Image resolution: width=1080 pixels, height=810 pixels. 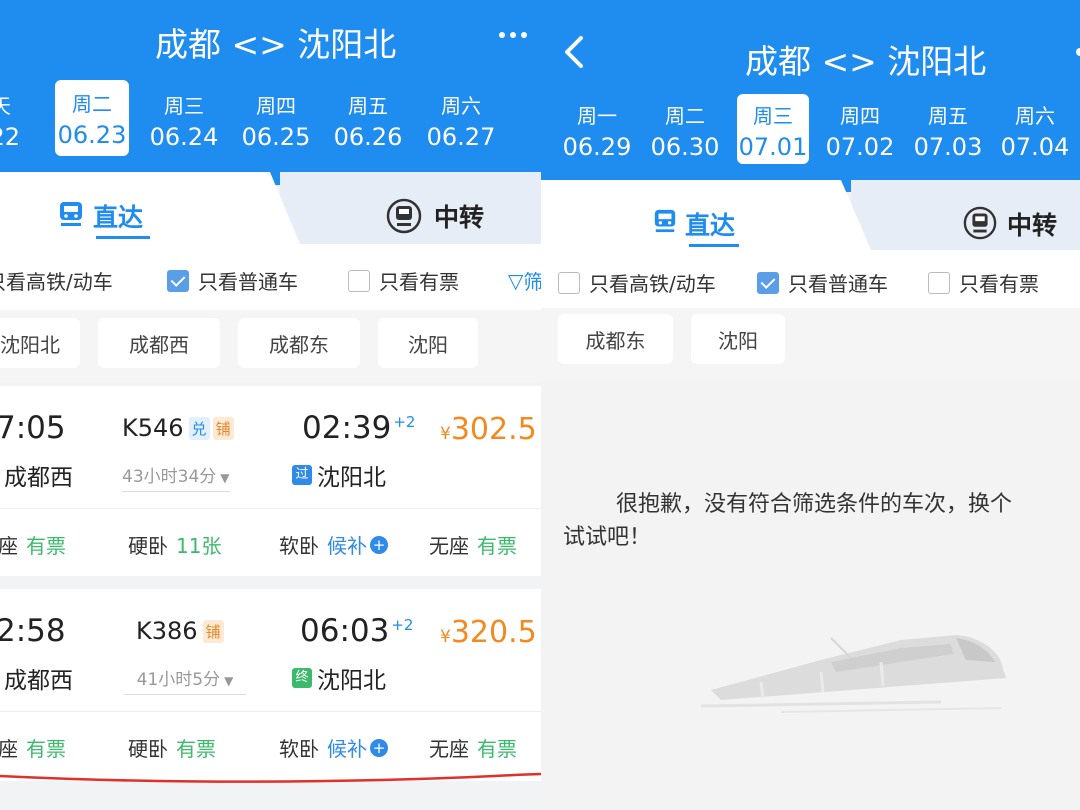 What do you see at coordinates (19, 120) in the screenshot?
I see `date-tab: 天 .22` at bounding box center [19, 120].